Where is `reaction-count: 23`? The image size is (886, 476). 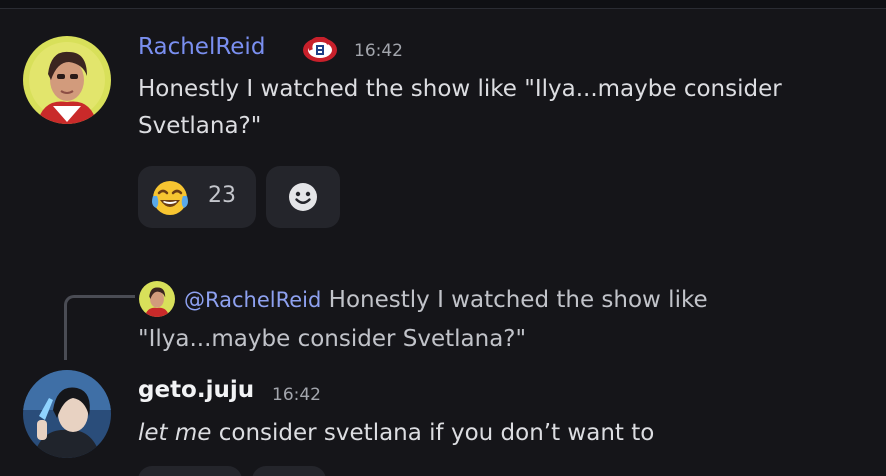 reaction-count: 23 is located at coordinates (222, 195).